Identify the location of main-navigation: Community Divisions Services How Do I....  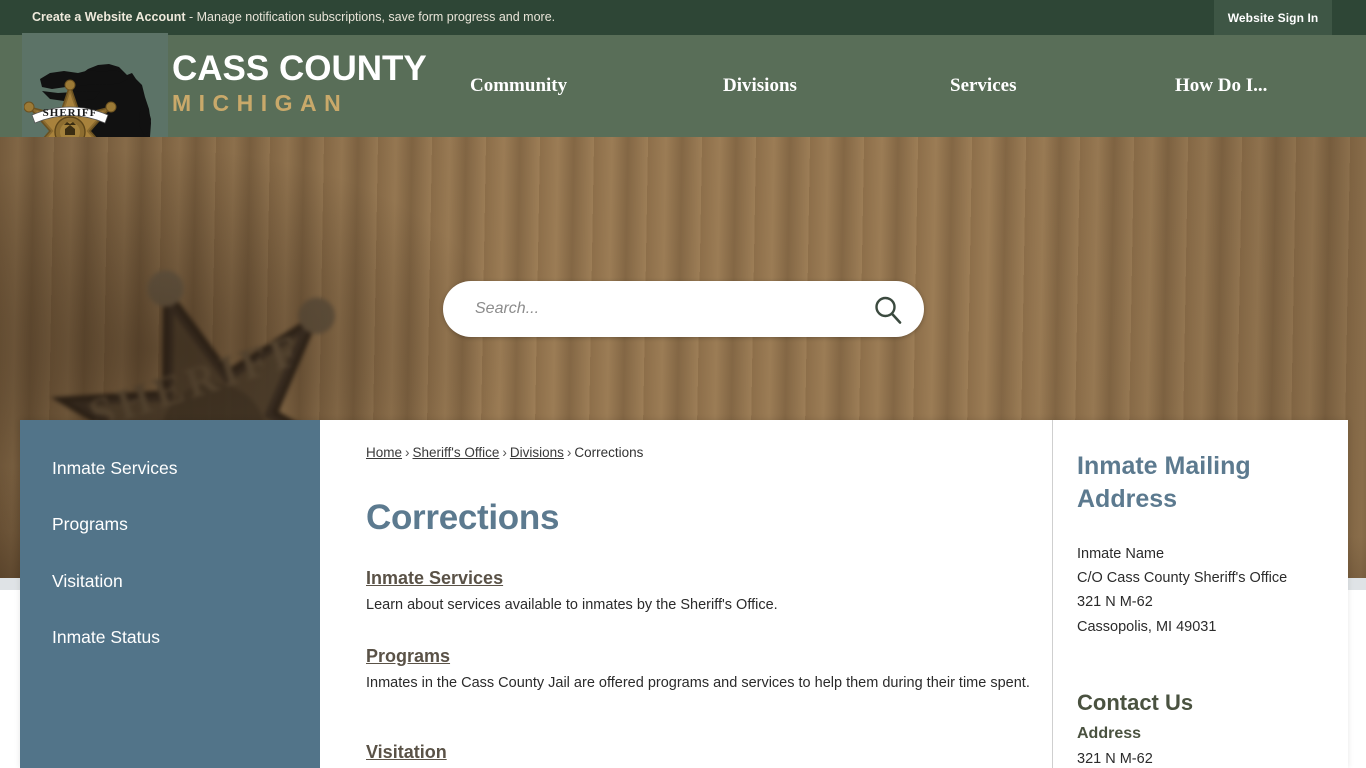
(903, 86).